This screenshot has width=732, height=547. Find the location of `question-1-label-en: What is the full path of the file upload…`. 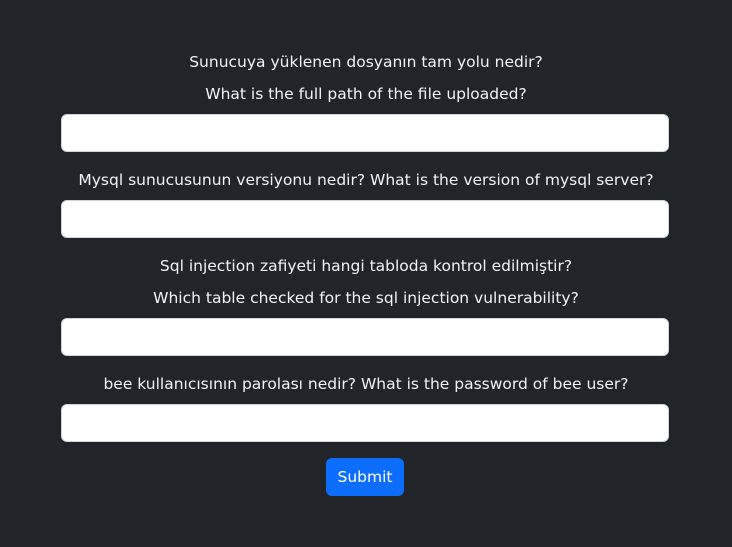

question-1-label-en: What is the full path of the file upload… is located at coordinates (366, 94).